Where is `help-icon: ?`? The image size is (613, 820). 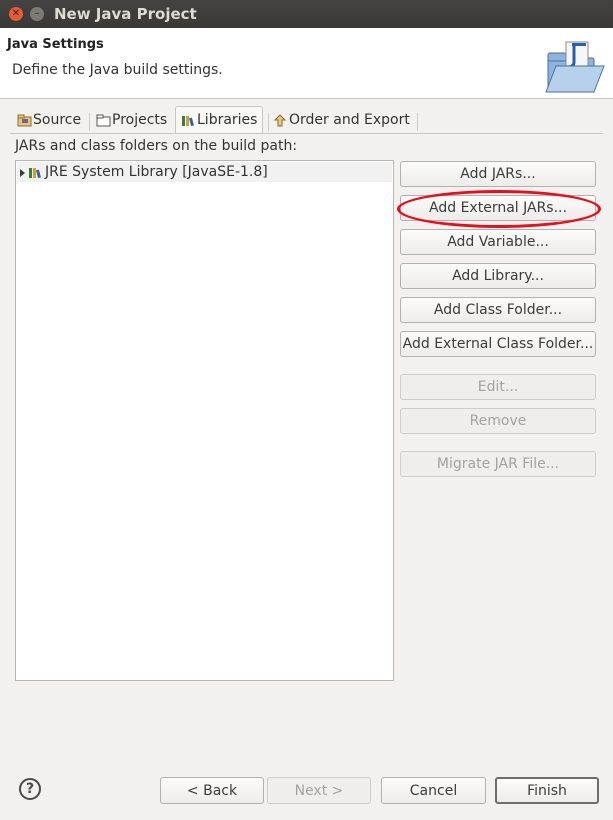
help-icon: ? is located at coordinates (30, 789).